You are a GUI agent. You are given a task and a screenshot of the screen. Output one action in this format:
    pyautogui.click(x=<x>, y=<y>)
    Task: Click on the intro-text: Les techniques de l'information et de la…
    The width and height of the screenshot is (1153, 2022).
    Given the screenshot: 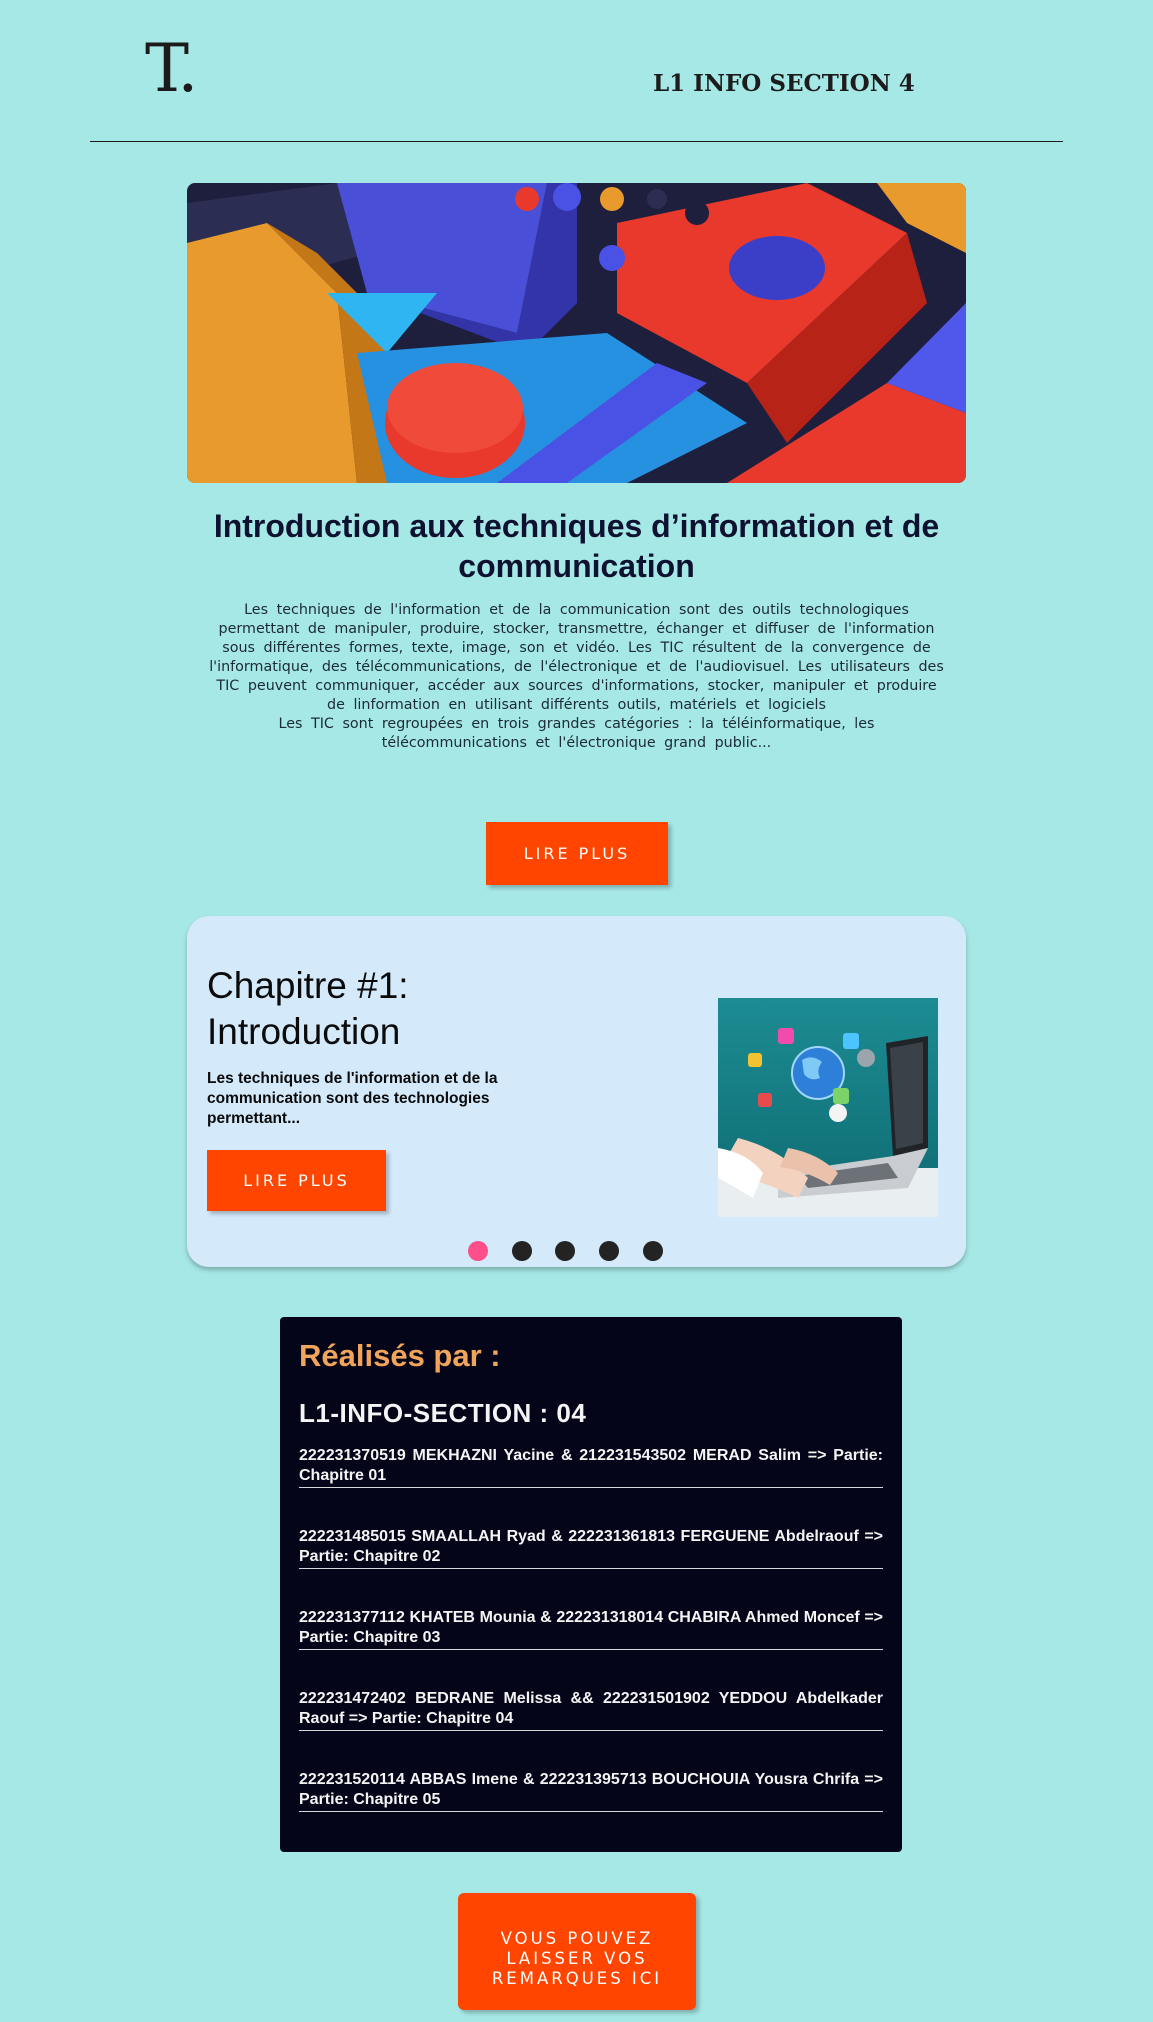 What is the action you would take?
    pyautogui.click(x=576, y=677)
    